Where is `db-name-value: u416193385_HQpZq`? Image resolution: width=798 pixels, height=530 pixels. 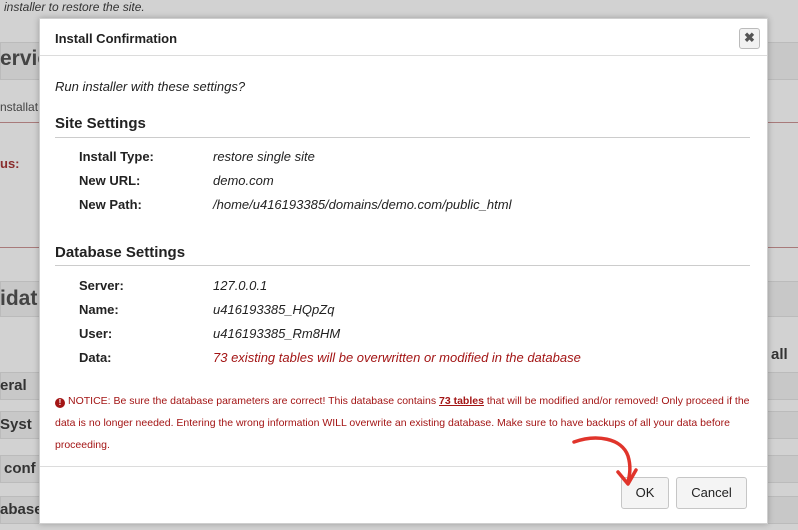
db-name-value: u416193385_HQpZq is located at coordinates (274, 309).